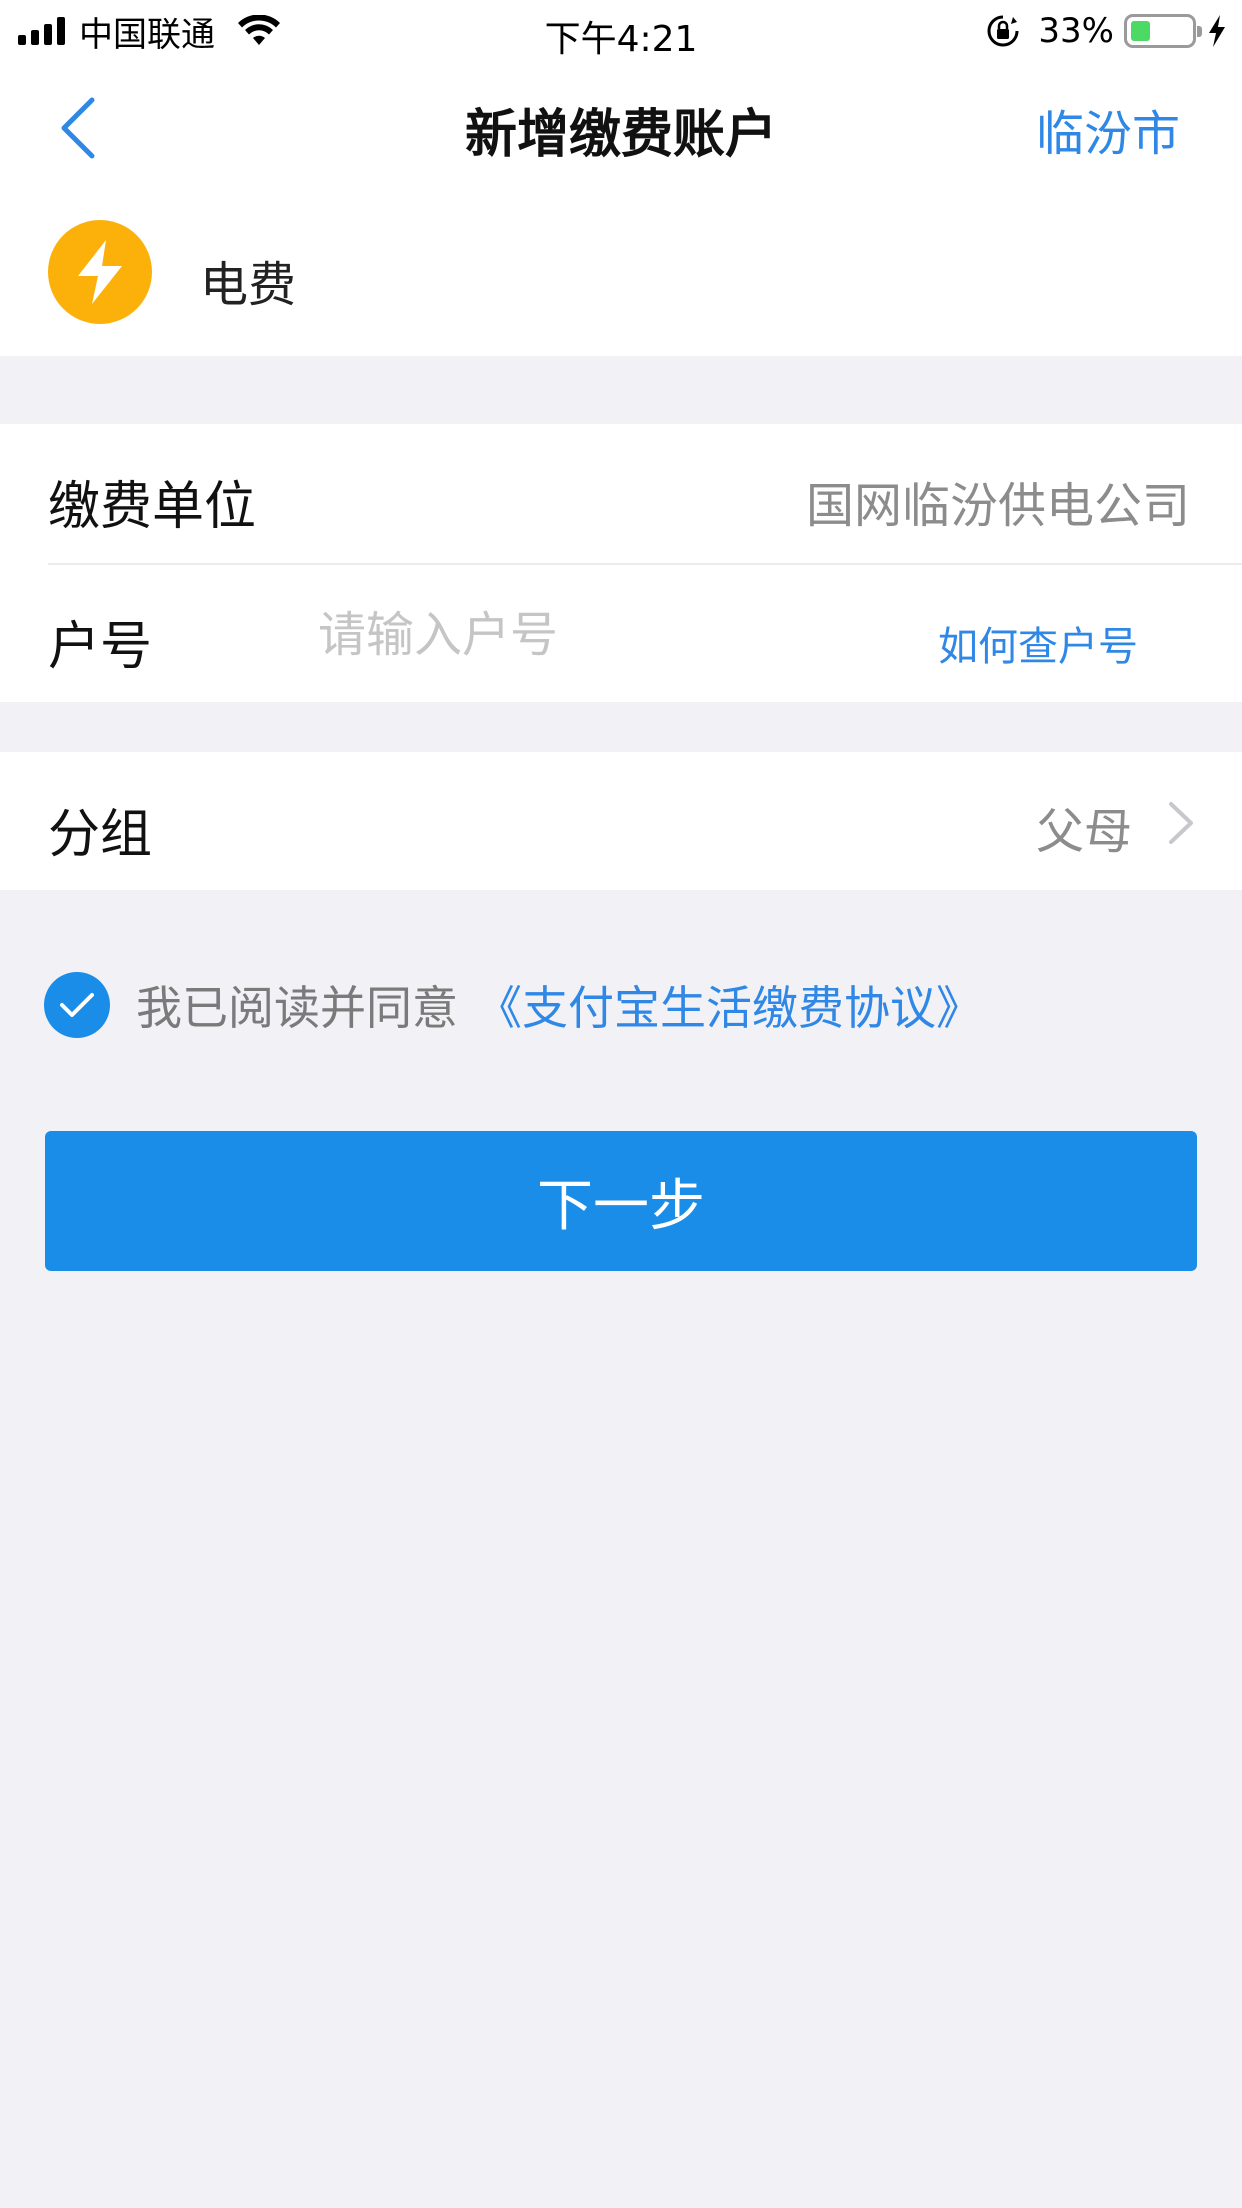 Image resolution: width=1242 pixels, height=2208 pixels. Describe the element at coordinates (1038, 643) in the screenshot. I see `how-to-find-account-link: 如何查户号` at that location.